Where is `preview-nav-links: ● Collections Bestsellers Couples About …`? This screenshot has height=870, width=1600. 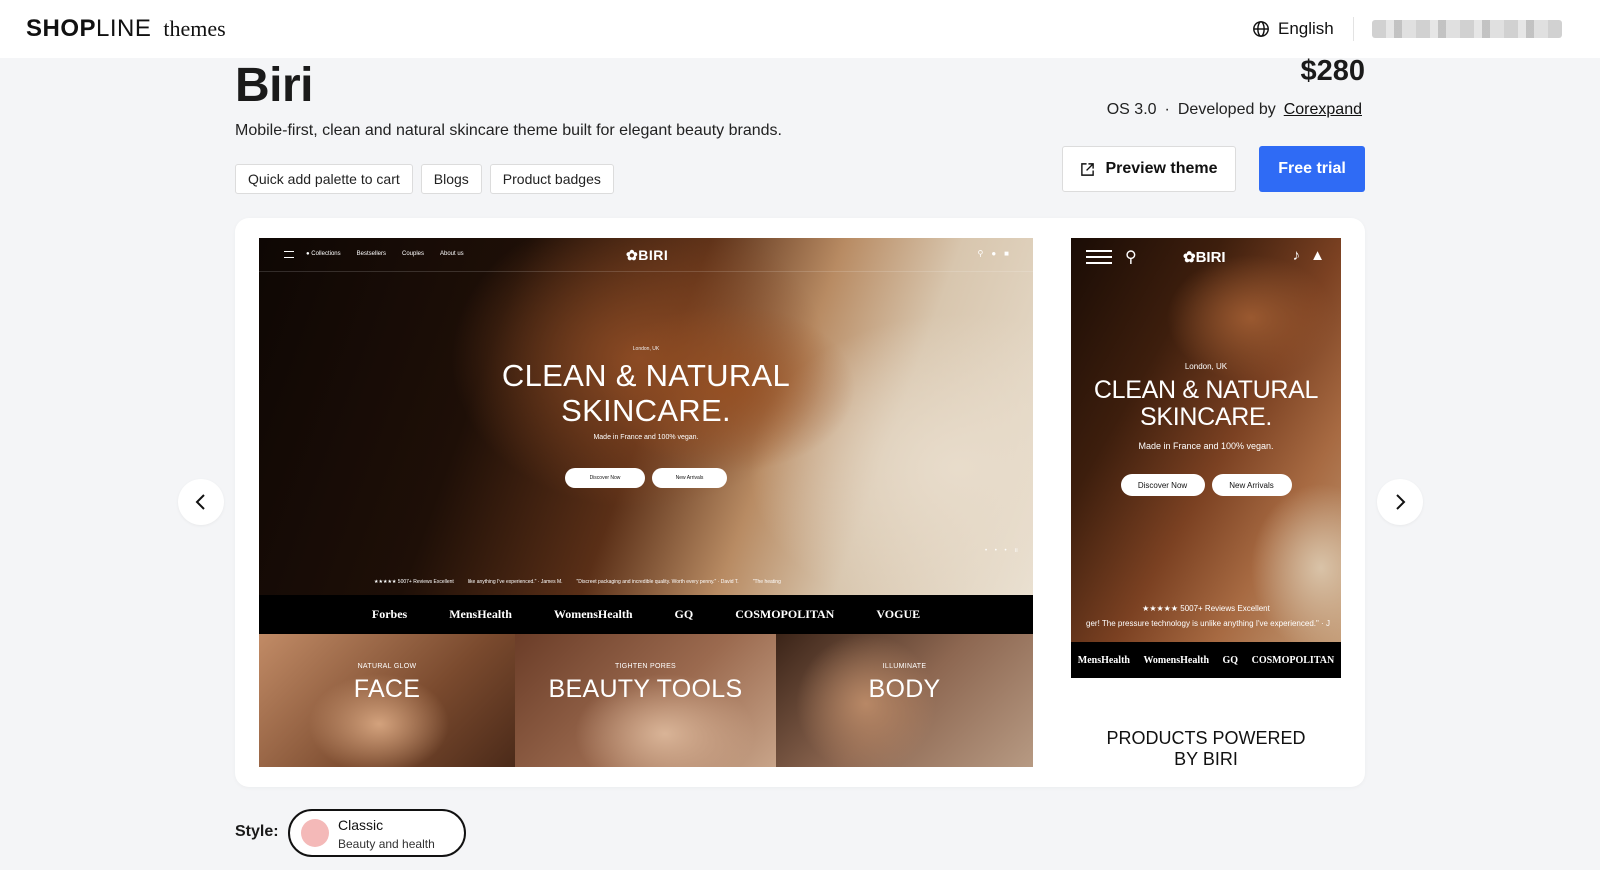 preview-nav-links: ● Collections Bestsellers Couples About … is located at coordinates (385, 254).